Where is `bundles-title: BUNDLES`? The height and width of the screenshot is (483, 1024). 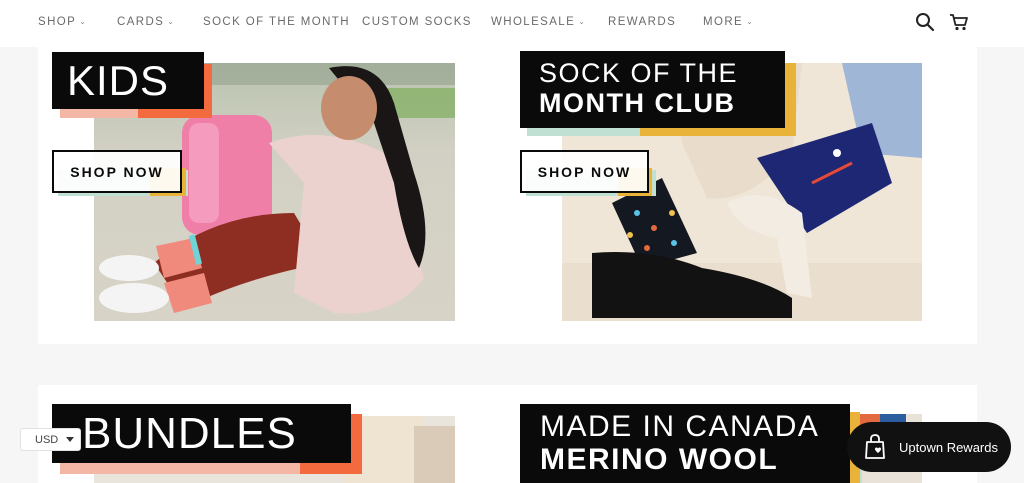
bundles-title: BUNDLES is located at coordinates (201, 433).